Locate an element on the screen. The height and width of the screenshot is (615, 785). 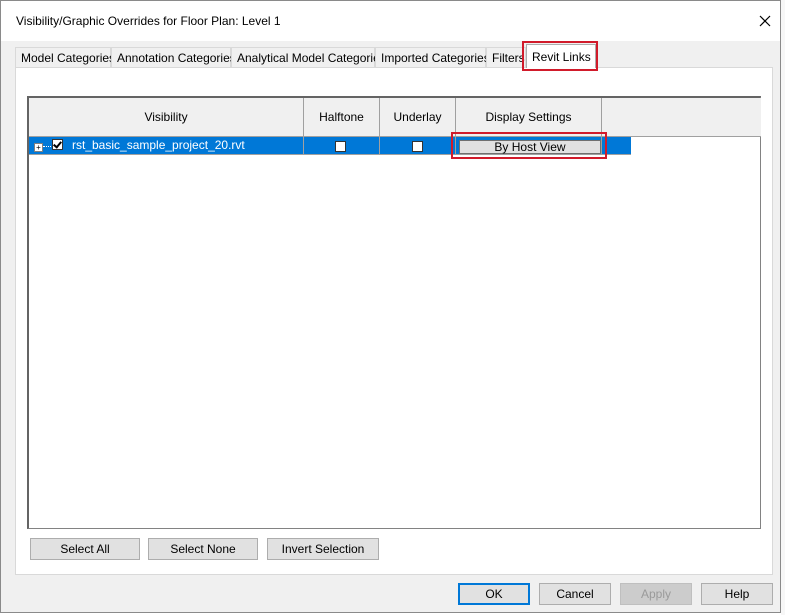
column-header-halftone: Halftone is located at coordinates (342, 117).